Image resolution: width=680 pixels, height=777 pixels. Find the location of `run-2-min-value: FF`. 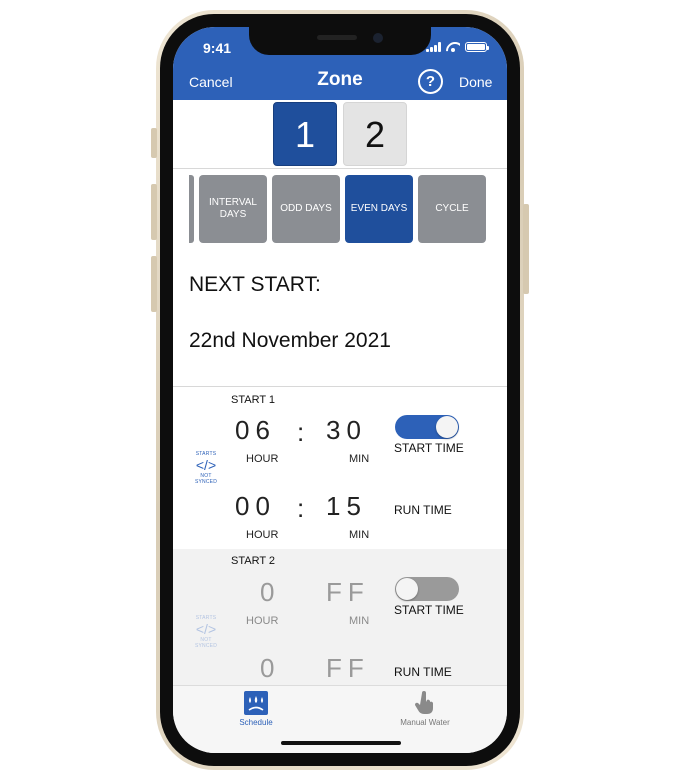

run-2-min-value: FF is located at coordinates (348, 668).